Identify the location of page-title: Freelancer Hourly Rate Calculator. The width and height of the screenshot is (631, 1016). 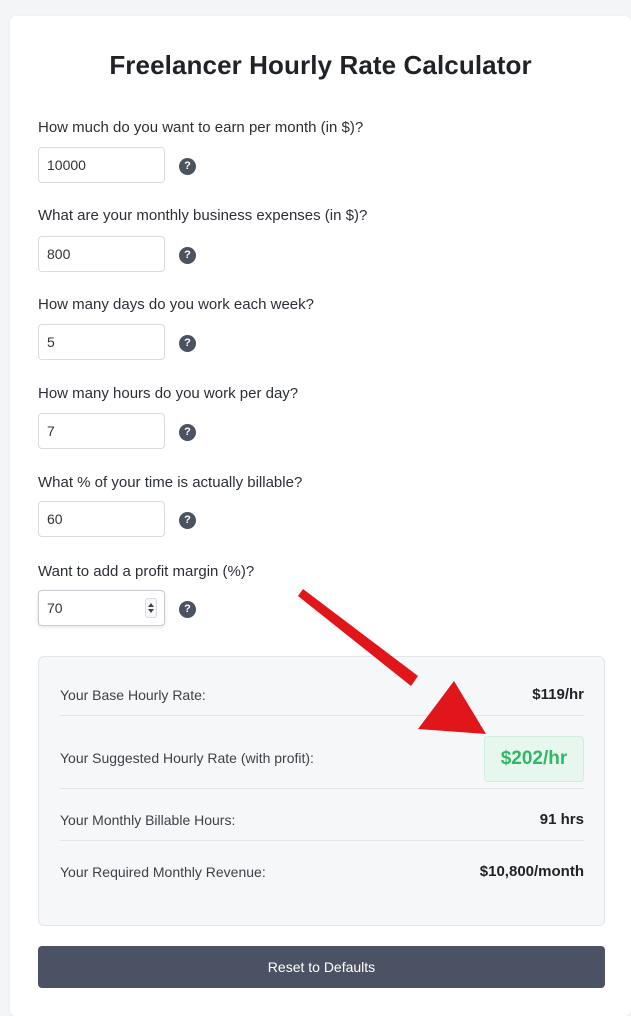
(320, 65).